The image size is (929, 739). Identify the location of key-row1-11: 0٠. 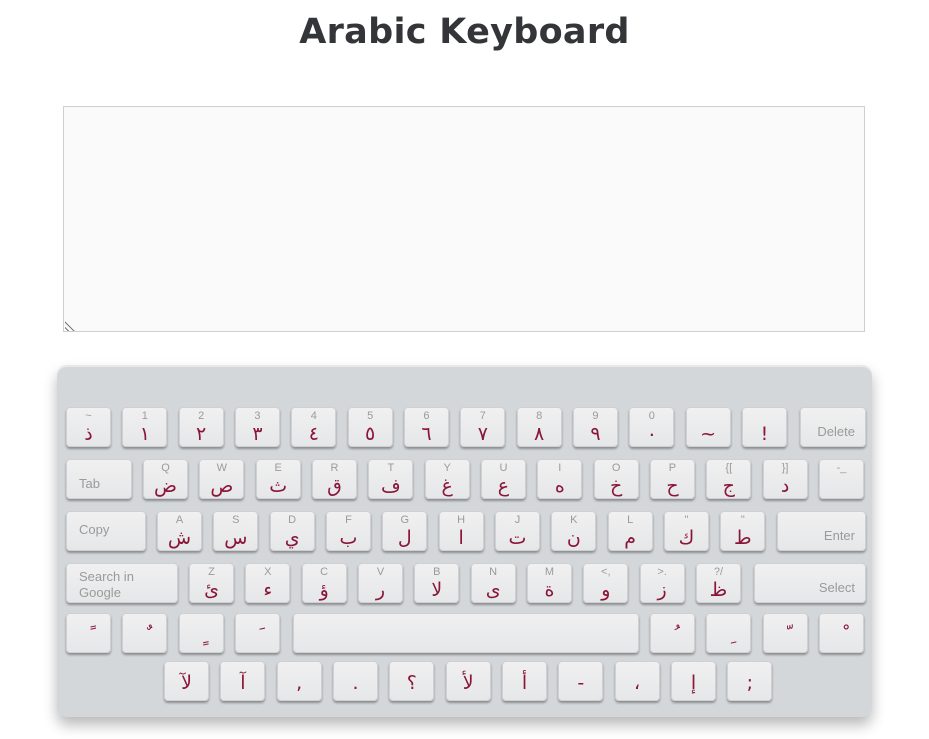
(652, 427).